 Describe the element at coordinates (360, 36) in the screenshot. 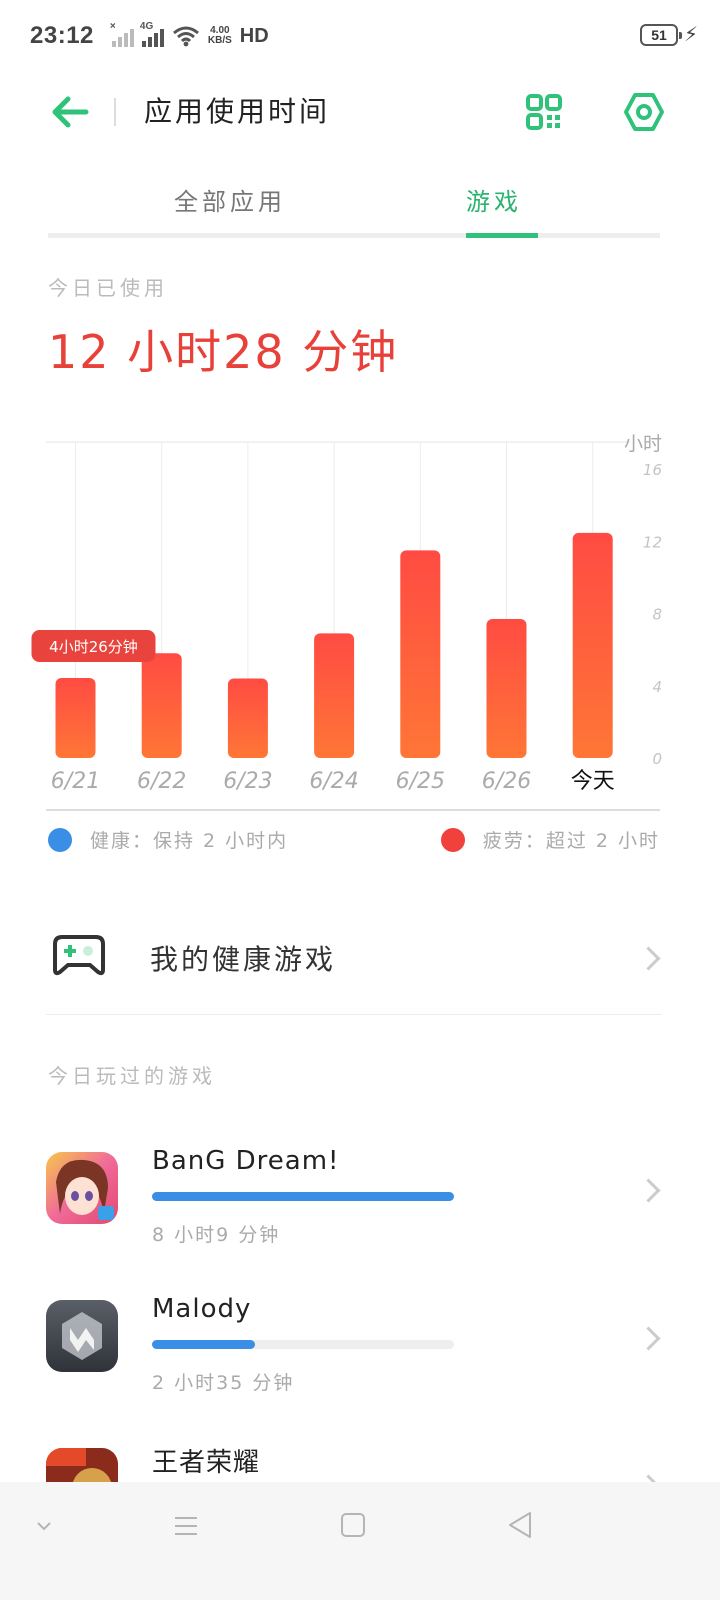

I see `status-bar: 23:12 × 4G 4.00 KB/S HD 51 ⚡` at that location.